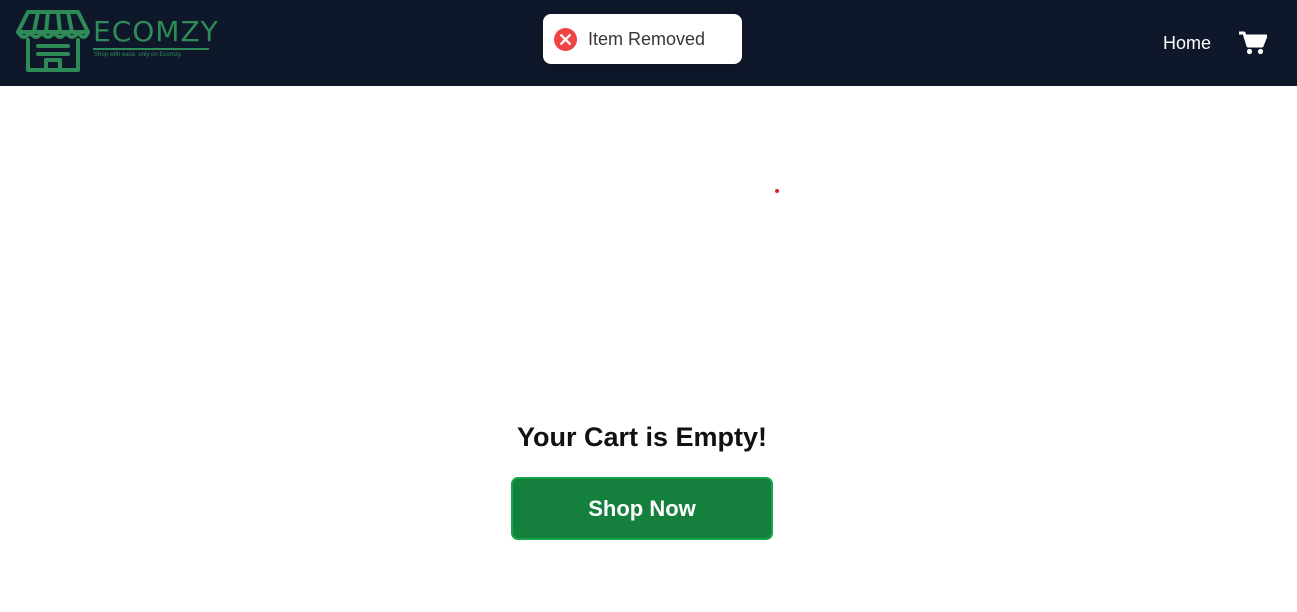 This screenshot has height=612, width=1297. I want to click on toast-message: Item Removed, so click(647, 38).